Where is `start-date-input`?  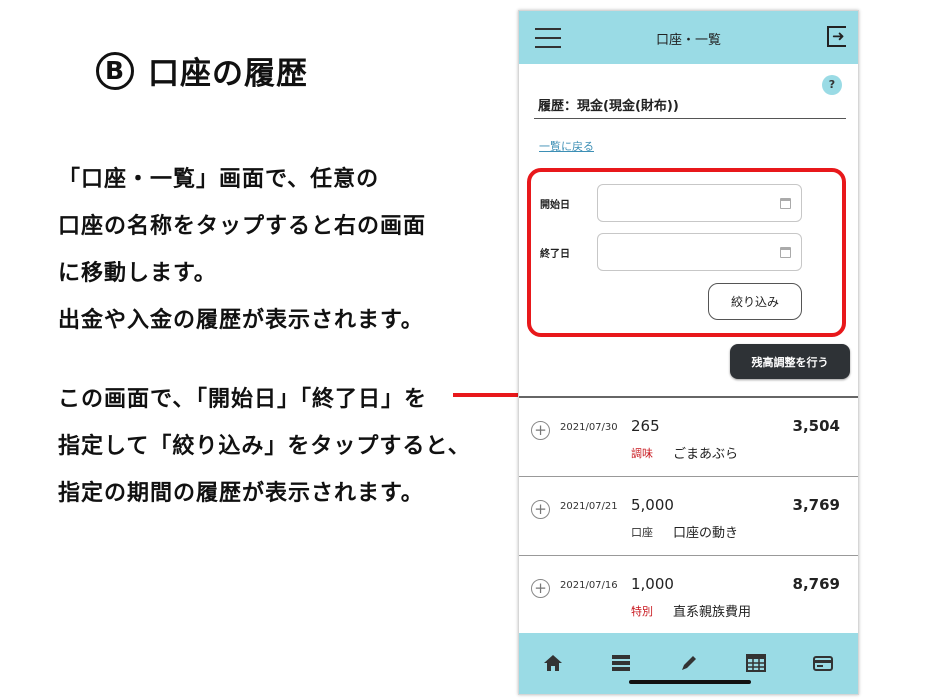
start-date-input is located at coordinates (699, 203).